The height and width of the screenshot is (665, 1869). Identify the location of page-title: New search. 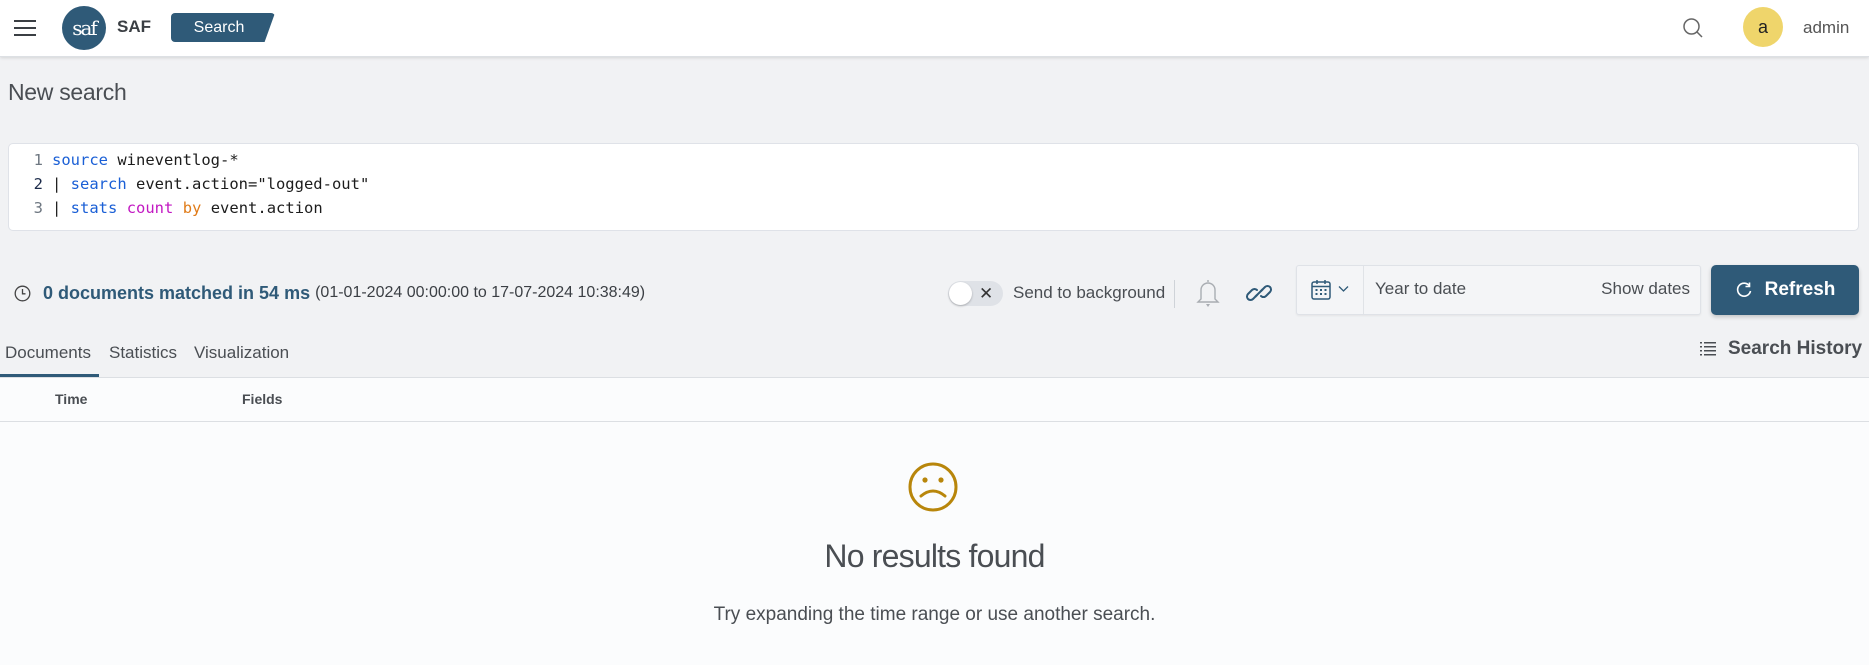
(67, 92).